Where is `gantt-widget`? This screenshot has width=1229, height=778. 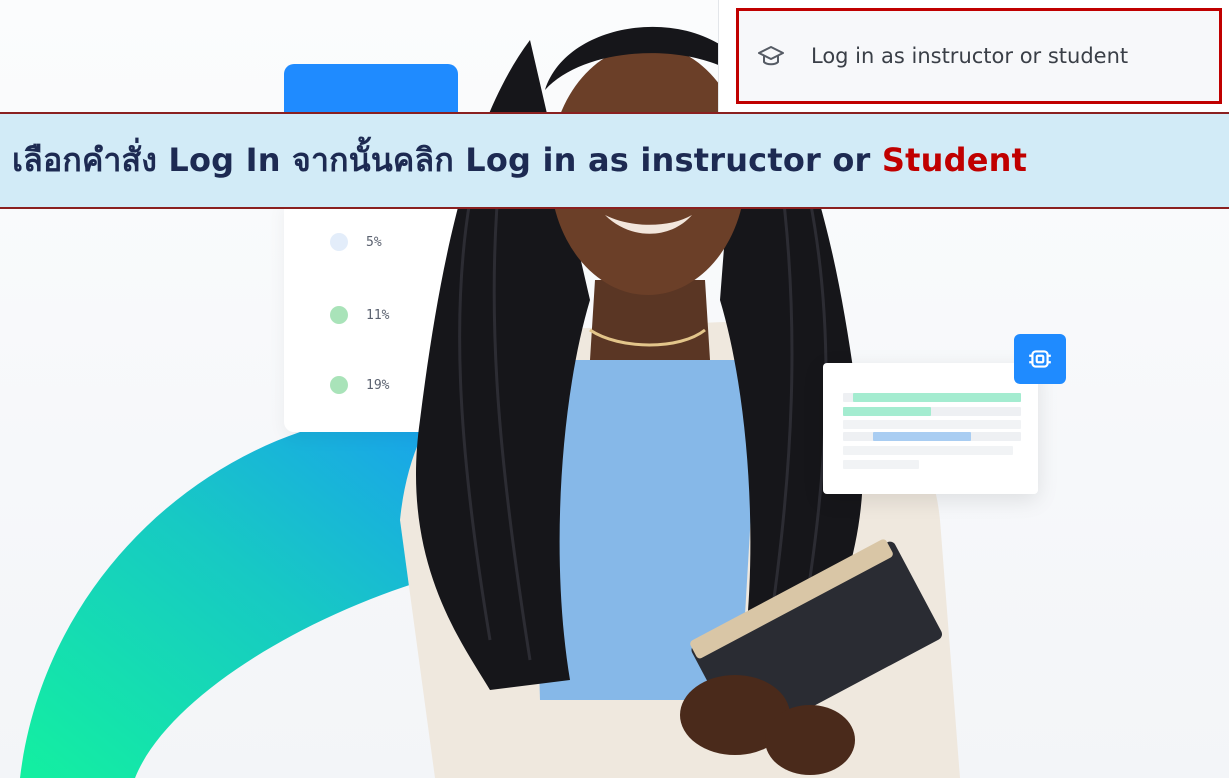
gantt-widget is located at coordinates (930, 428).